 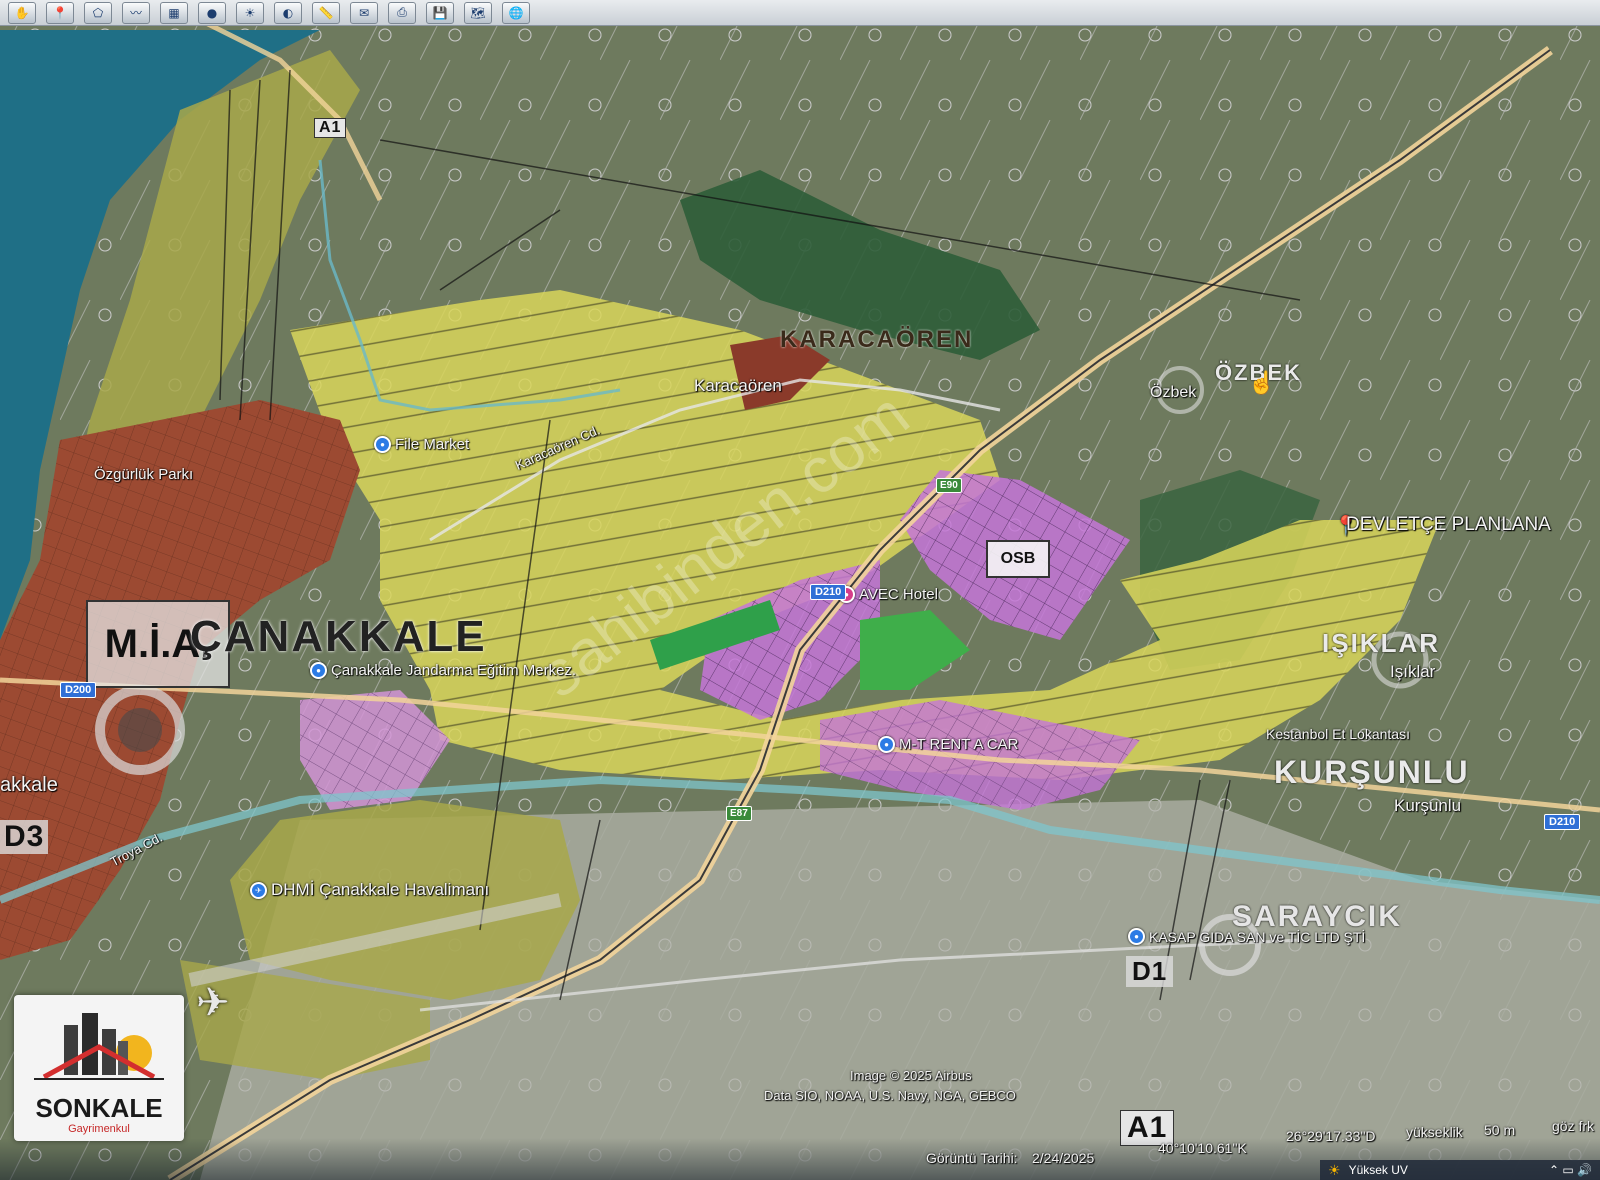 I want to click on poi-jandarma-label: Çanakkale Jandarma Eğitim Merkez., so click(x=454, y=670).